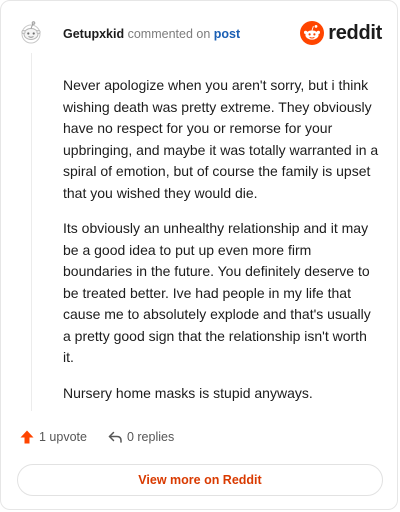 The width and height of the screenshot is (400, 512). I want to click on reddit-wordmark: reddit, so click(355, 33).